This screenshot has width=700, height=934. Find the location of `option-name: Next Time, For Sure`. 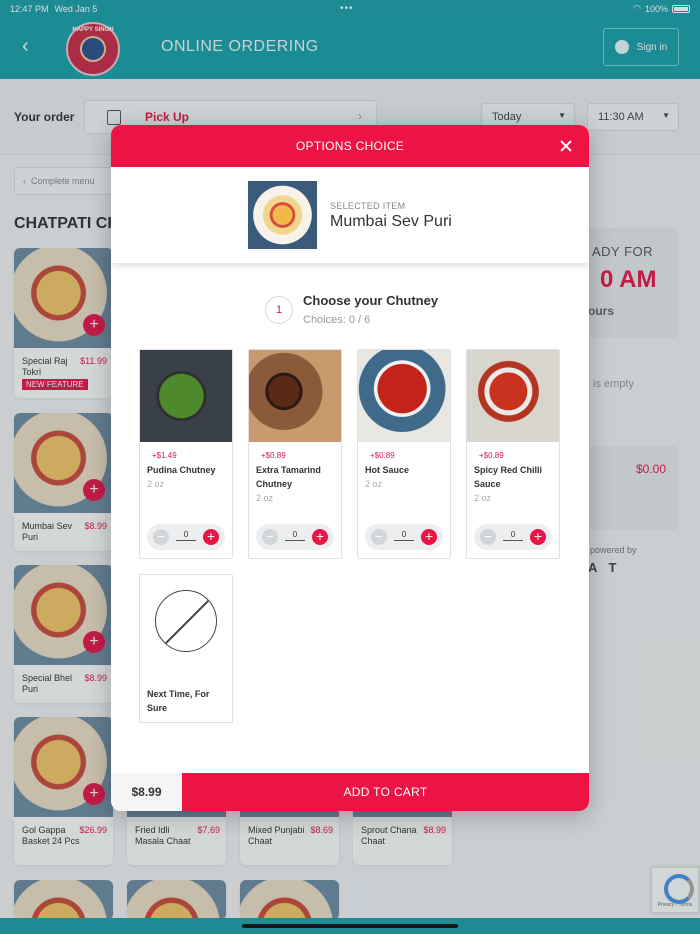

option-name: Next Time, For Sure is located at coordinates (178, 701).